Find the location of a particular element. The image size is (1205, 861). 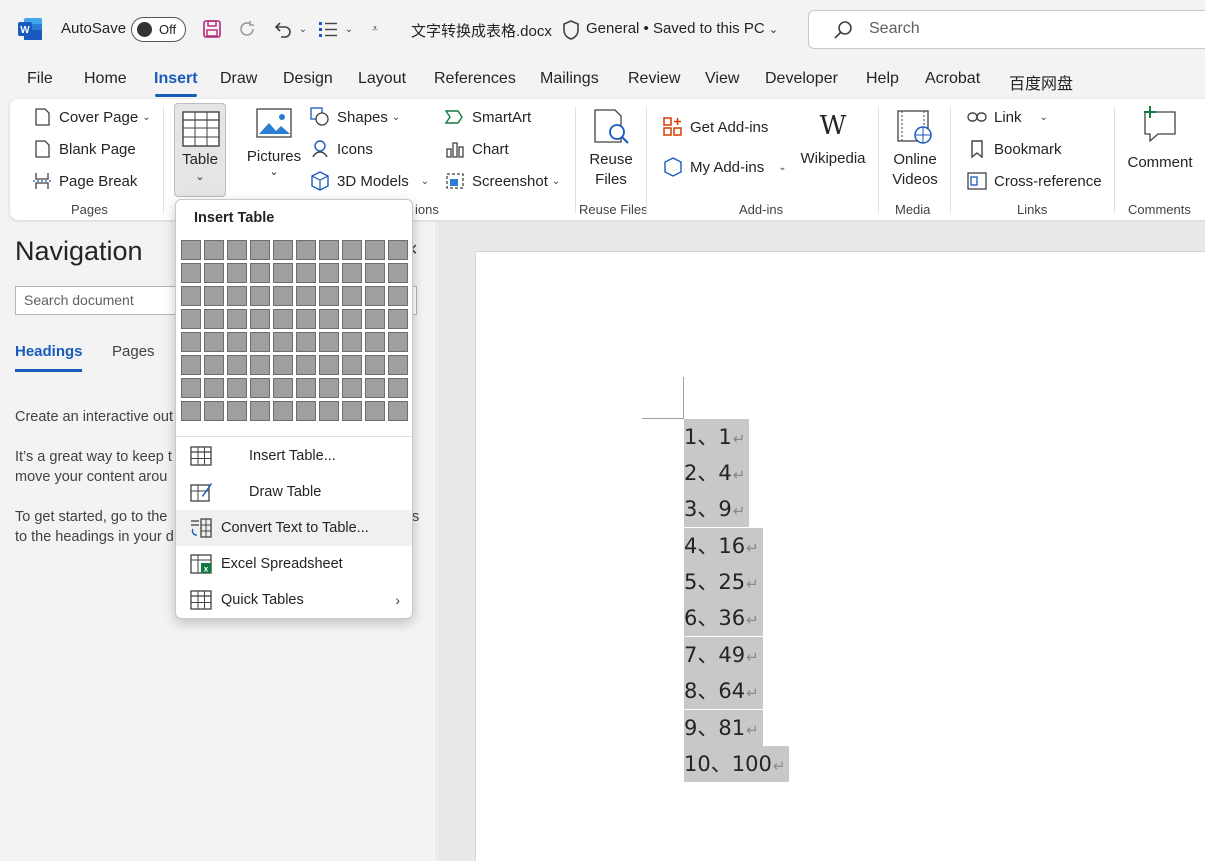

document-line: 5、25↵ is located at coordinates (723, 582).